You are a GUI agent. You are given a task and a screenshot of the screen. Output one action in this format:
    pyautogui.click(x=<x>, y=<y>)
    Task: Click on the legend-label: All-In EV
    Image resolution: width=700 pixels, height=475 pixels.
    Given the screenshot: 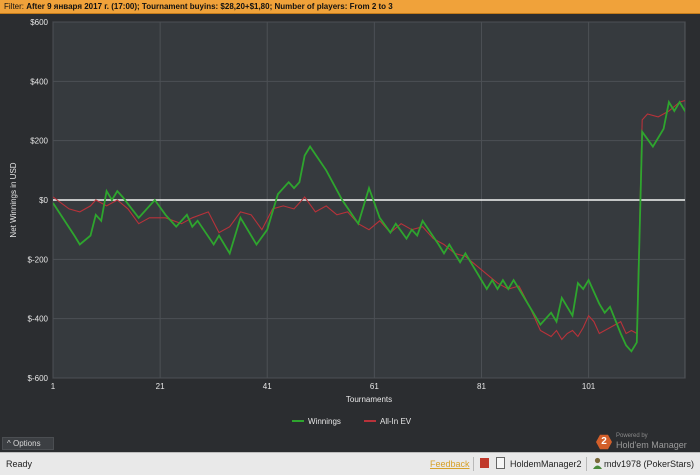 What is the action you would take?
    pyautogui.click(x=396, y=421)
    